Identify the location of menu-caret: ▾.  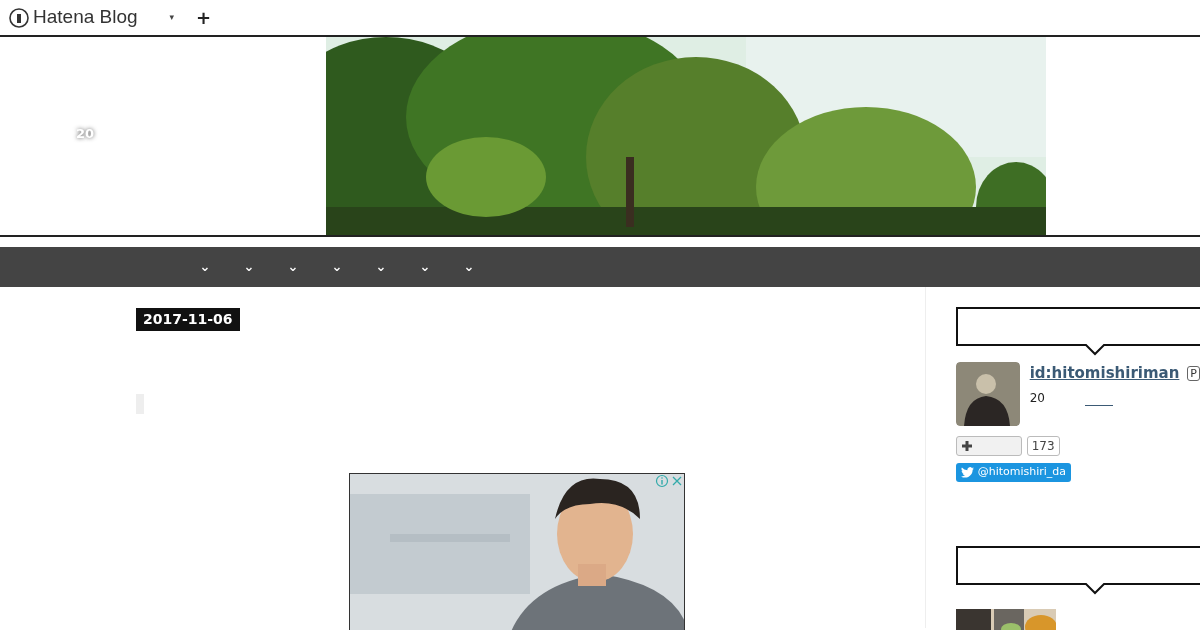
(172, 17).